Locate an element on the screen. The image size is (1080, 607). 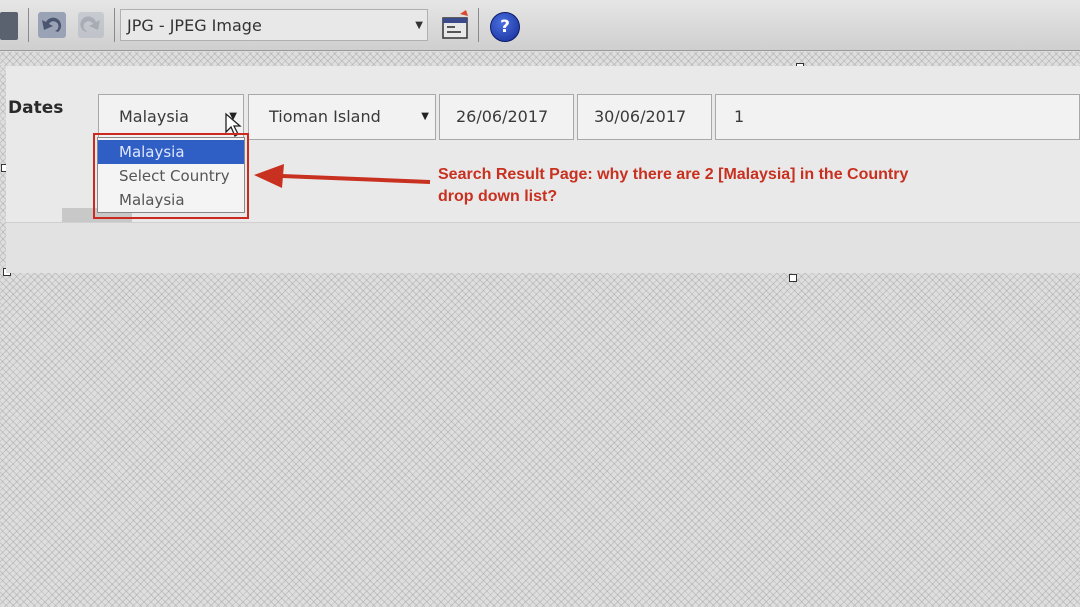
country-select-value: Malaysia is located at coordinates (154, 116).